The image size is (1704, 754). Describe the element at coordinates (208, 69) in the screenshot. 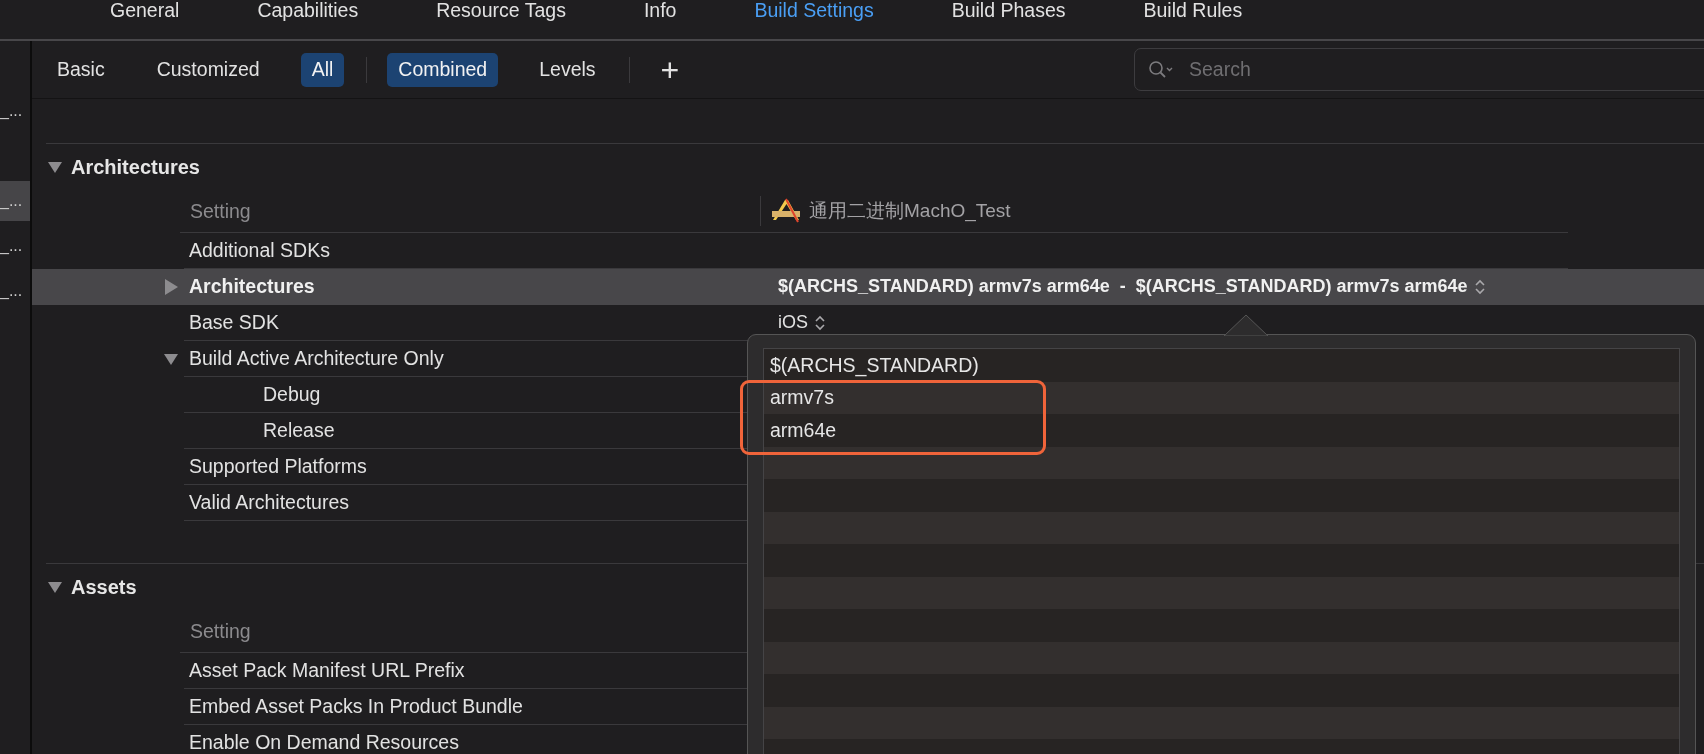

I see `filter-button: Customized` at that location.